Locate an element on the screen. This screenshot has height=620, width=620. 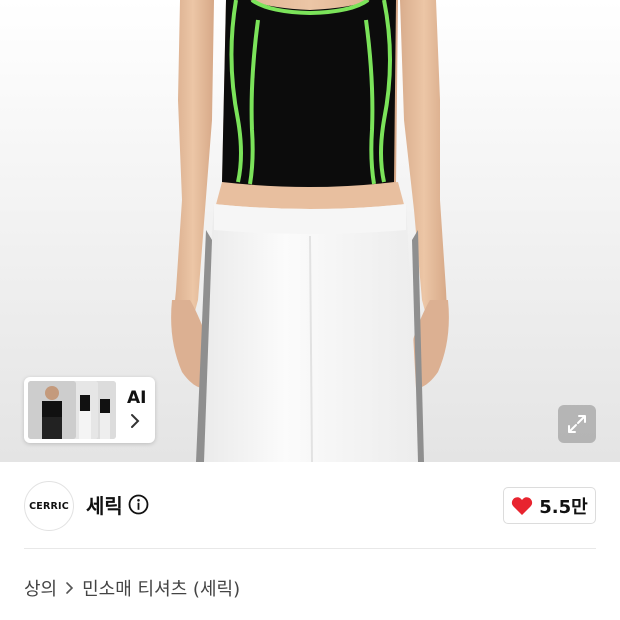
brand-logo-text: CERRIC is located at coordinates (49, 506).